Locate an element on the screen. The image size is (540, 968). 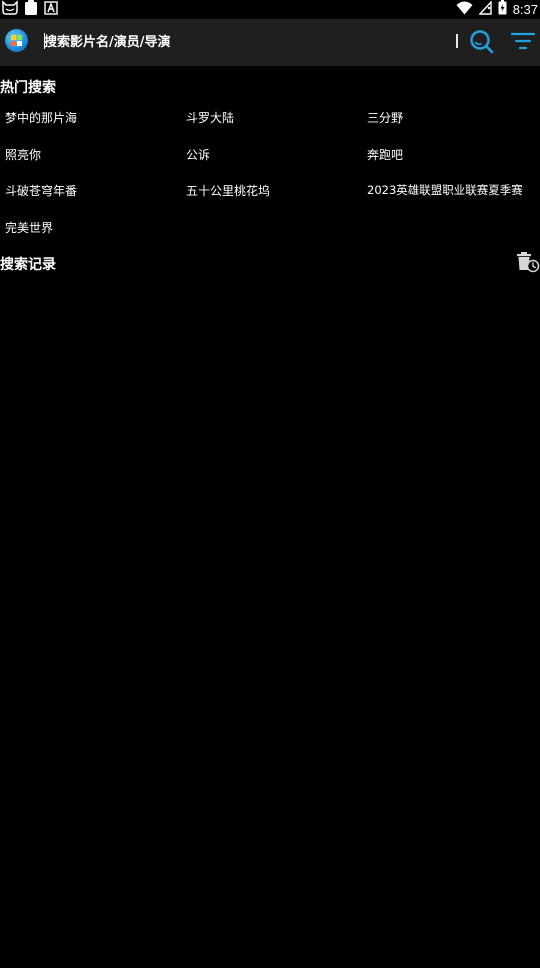
hot-search-item: 完美世界 is located at coordinates (29, 227).